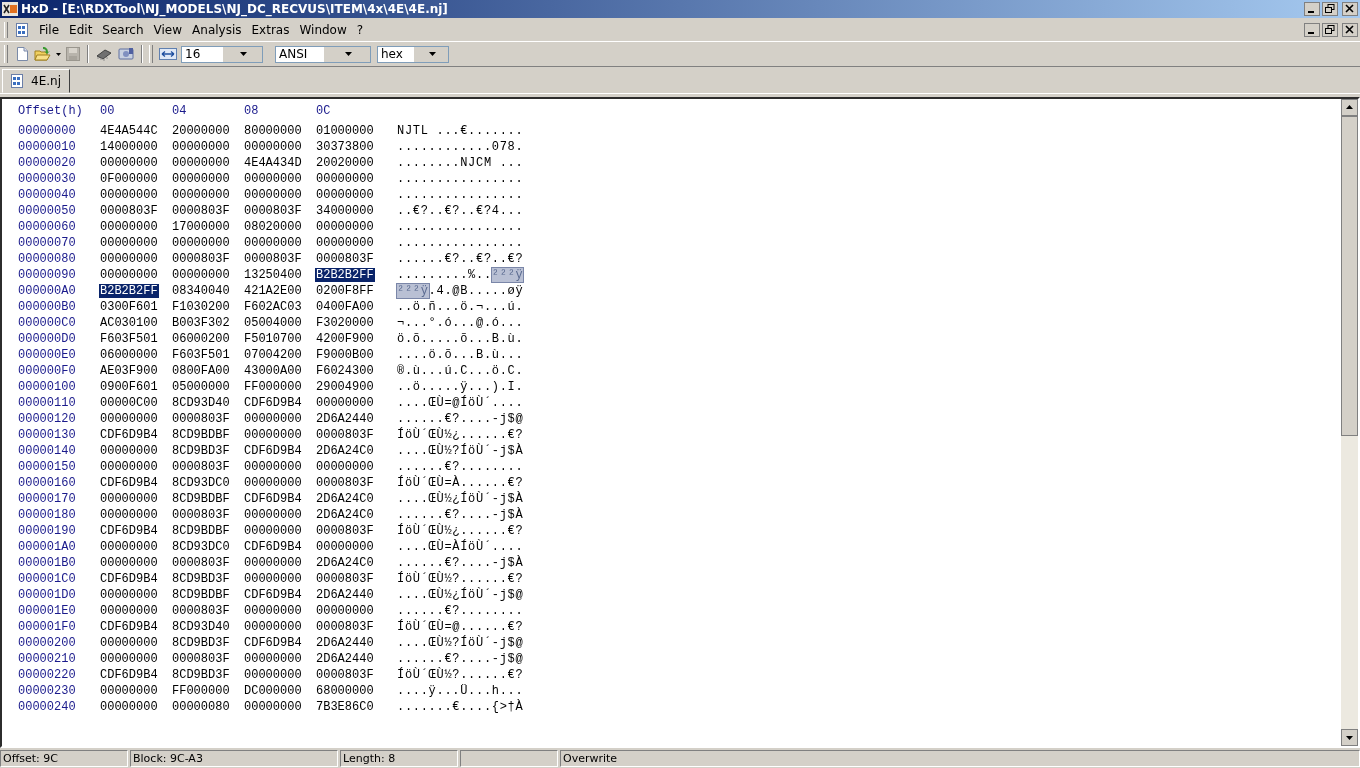 Image resolution: width=1360 pixels, height=768 pixels. I want to click on menu-item: Window, so click(323, 30).